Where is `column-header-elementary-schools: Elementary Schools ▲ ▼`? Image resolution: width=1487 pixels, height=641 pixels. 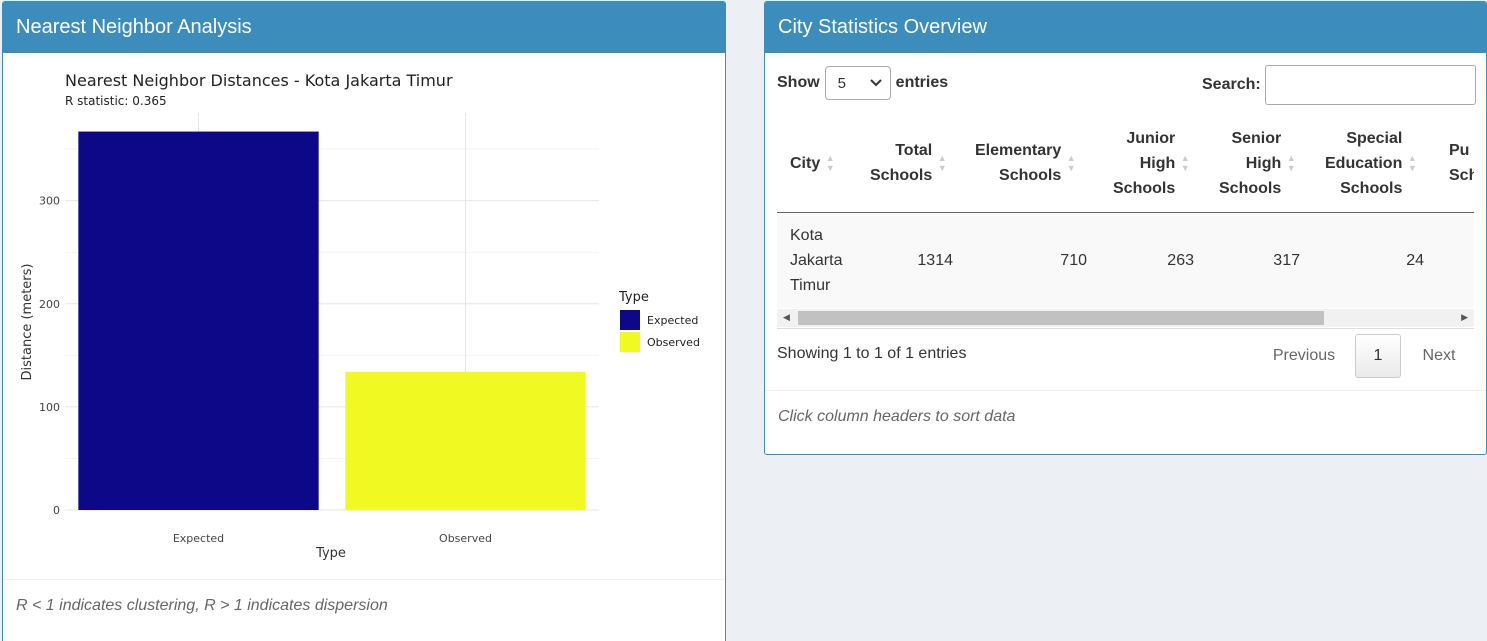
column-header-elementary-schools: Elementary Schools ▲ ▼ is located at coordinates (1031, 163).